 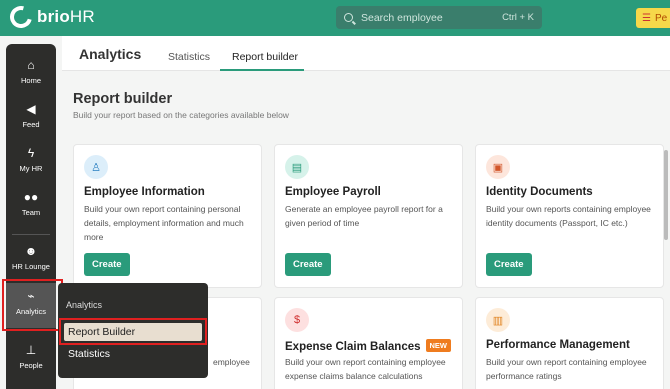 What do you see at coordinates (66, 16) in the screenshot?
I see `logo-text: brioHR` at bounding box center [66, 16].